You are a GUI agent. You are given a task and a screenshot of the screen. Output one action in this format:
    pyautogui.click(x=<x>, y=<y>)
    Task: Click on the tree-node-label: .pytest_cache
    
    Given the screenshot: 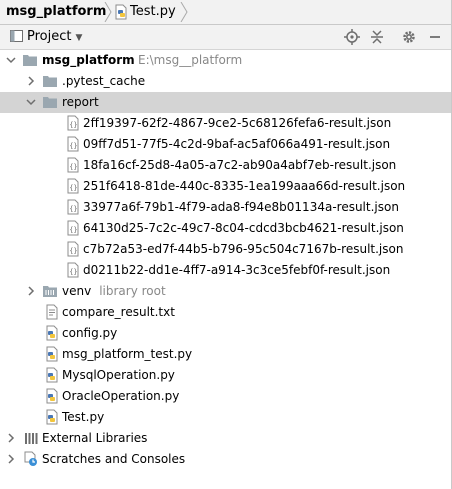 What is the action you would take?
    pyautogui.click(x=104, y=81)
    